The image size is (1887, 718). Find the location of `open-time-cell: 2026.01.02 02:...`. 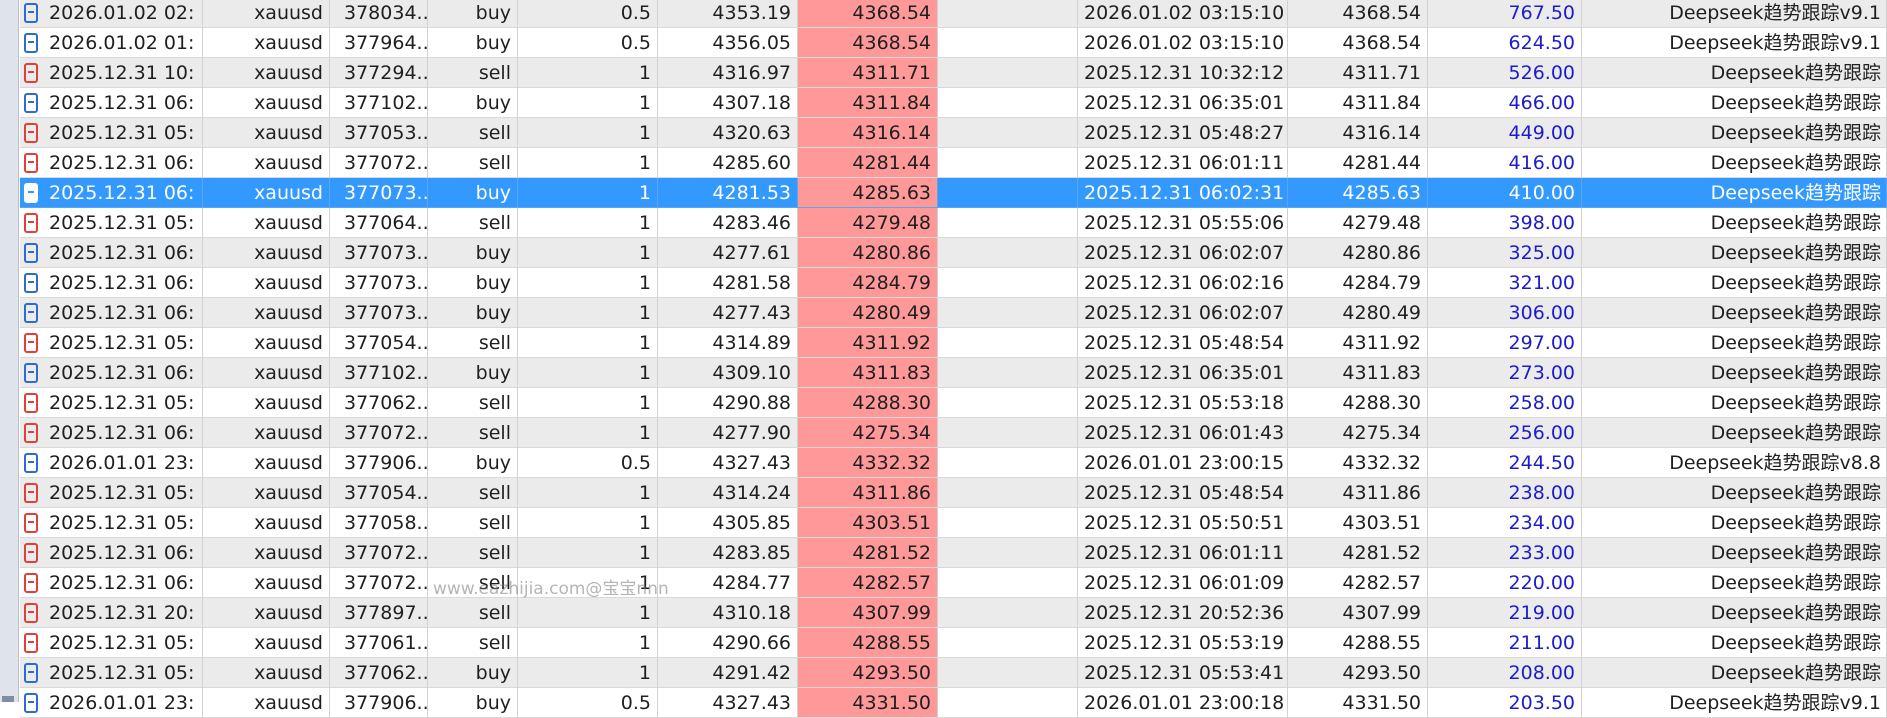

open-time-cell: 2026.01.02 02:... is located at coordinates (111, 14).